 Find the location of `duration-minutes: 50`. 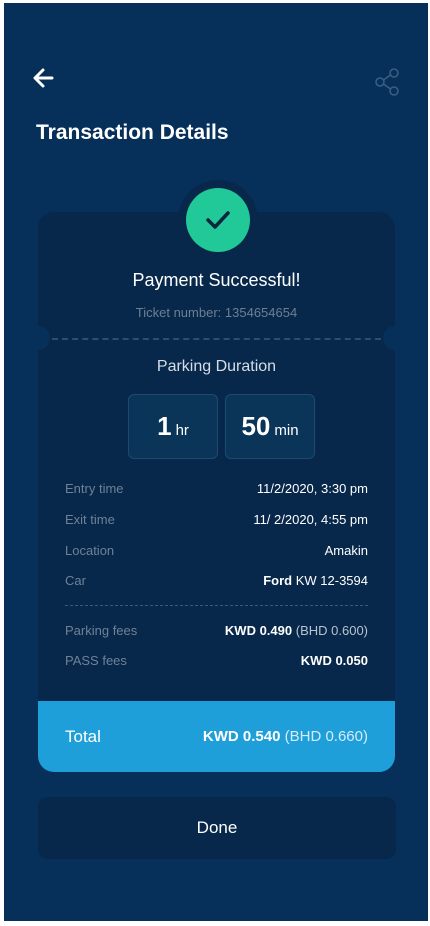

duration-minutes: 50 is located at coordinates (256, 426).